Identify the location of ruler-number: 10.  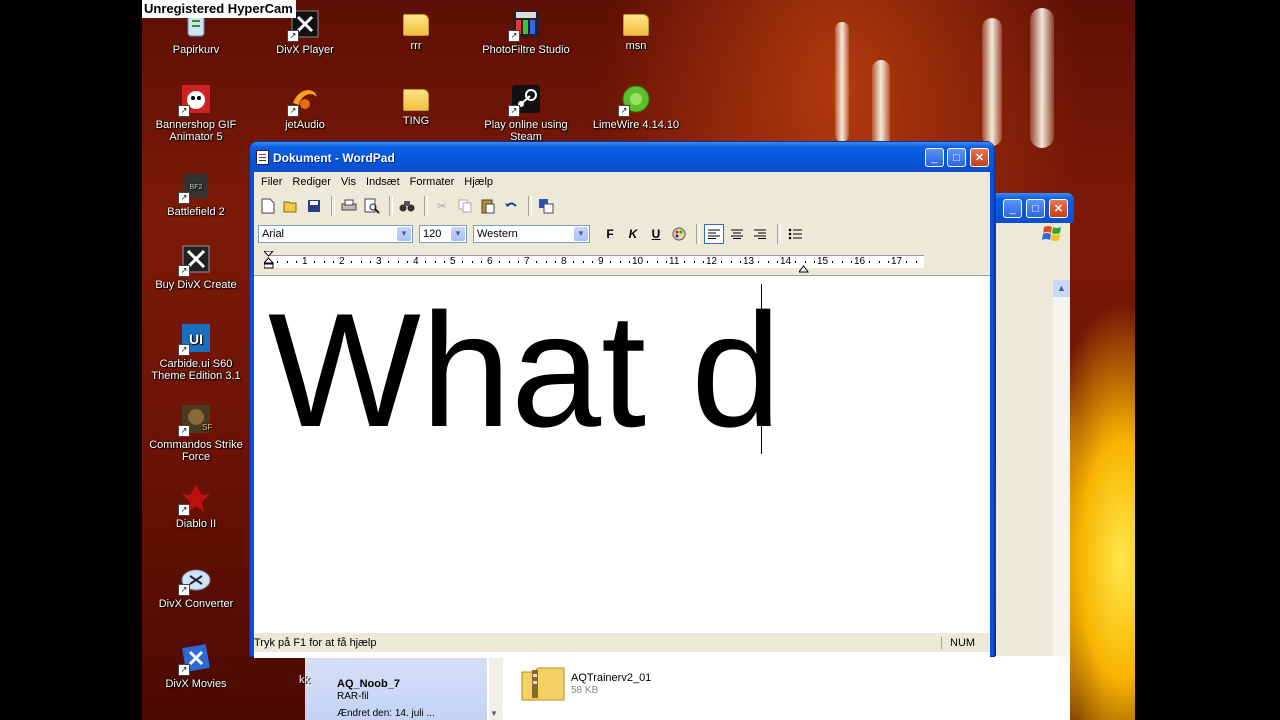
(638, 261).